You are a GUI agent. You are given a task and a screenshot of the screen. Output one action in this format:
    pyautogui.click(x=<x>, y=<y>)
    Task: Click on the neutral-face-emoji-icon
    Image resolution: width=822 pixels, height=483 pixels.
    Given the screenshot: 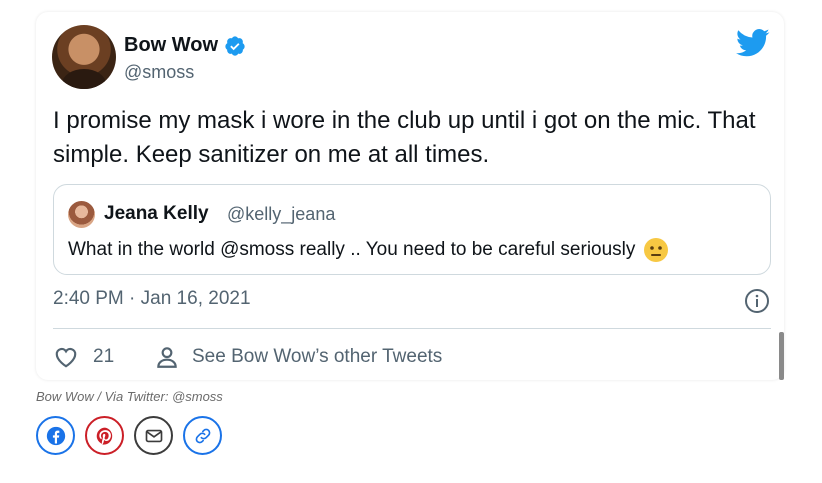 What is the action you would take?
    pyautogui.click(x=656, y=250)
    